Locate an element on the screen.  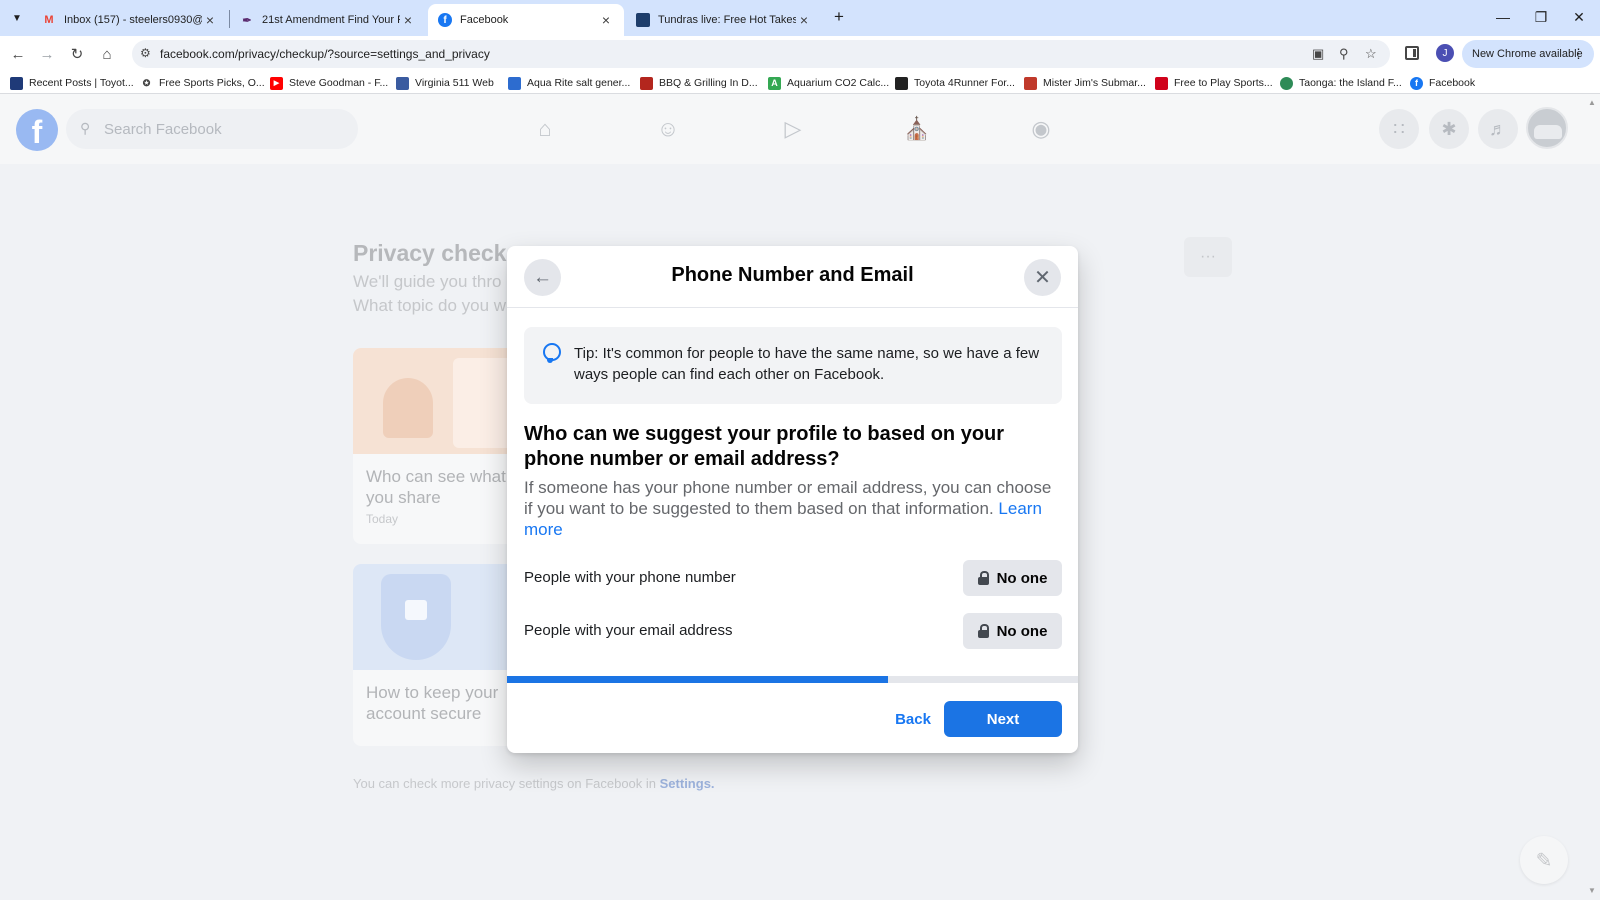
facebook-logo-icon: f is located at coordinates (37, 130).